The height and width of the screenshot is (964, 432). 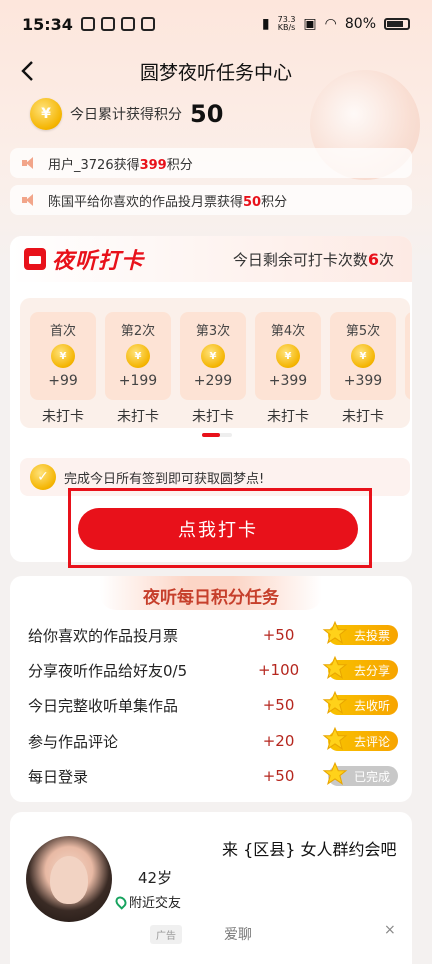 I want to click on checkin-logo: 夜听打卡, so click(x=84, y=259).